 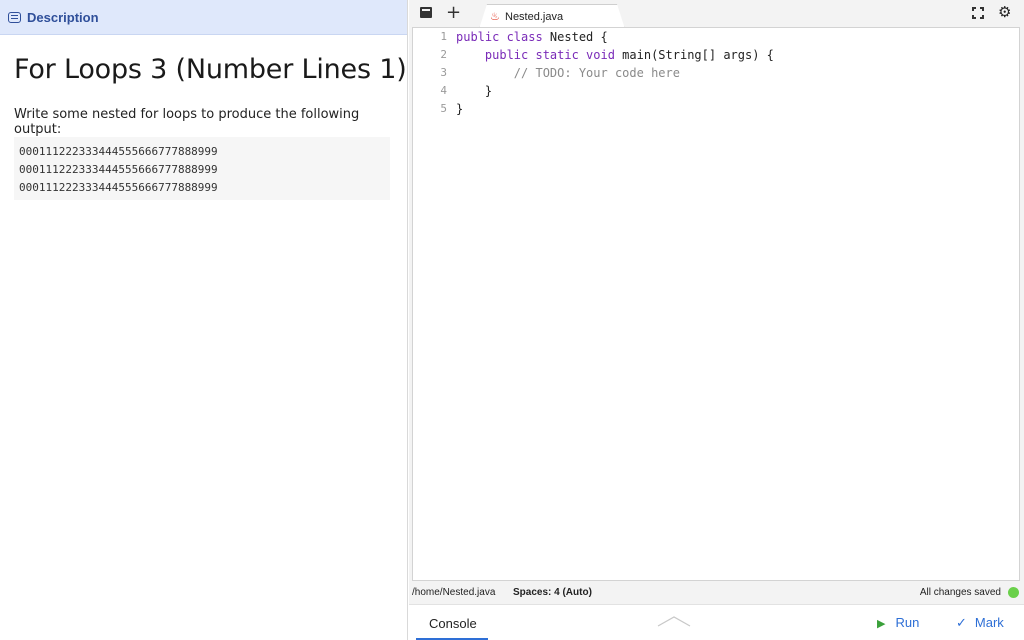 I want to click on file-tab-nested-java: ♨ Nested.java, so click(x=552, y=16).